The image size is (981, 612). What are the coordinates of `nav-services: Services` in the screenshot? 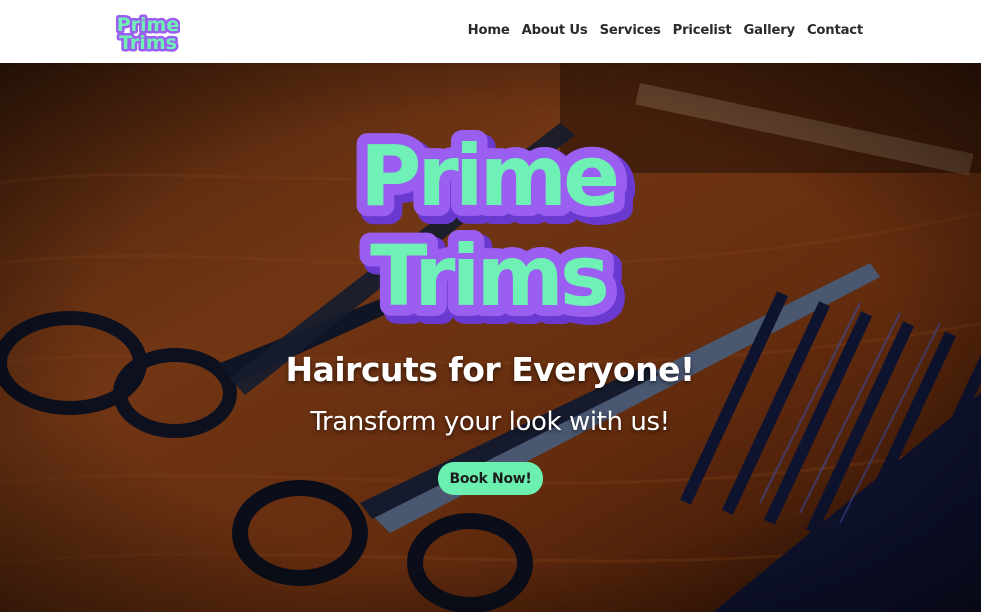 It's located at (630, 31).